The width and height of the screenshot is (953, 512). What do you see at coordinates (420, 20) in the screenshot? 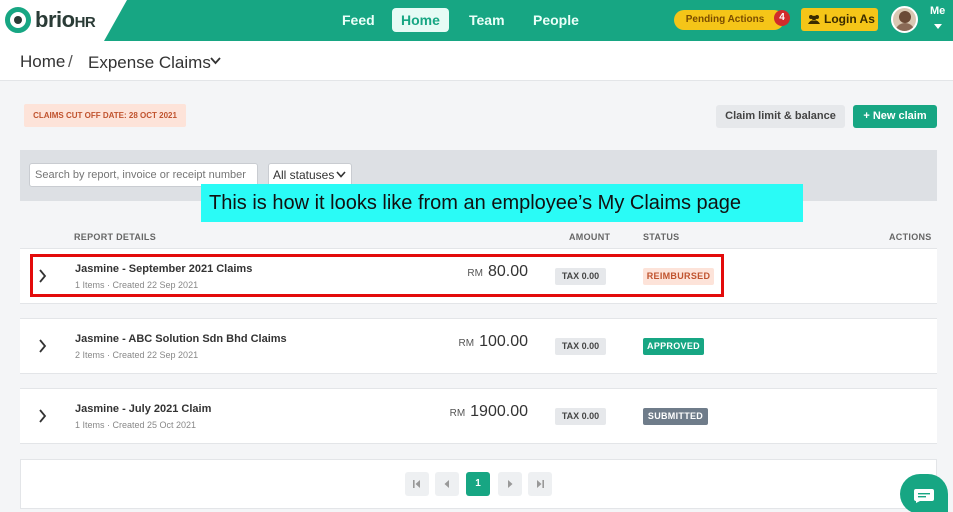
I see `nav-home: Home` at bounding box center [420, 20].